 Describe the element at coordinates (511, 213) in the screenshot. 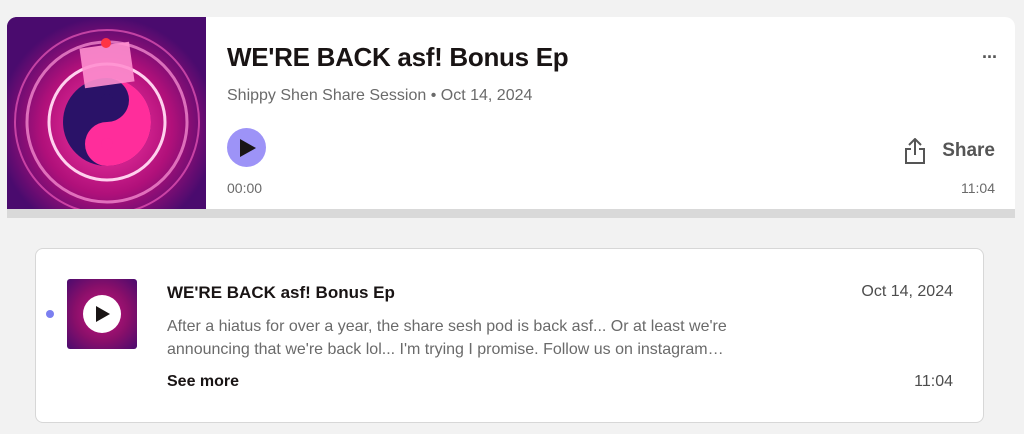

I see `progress-bar` at that location.